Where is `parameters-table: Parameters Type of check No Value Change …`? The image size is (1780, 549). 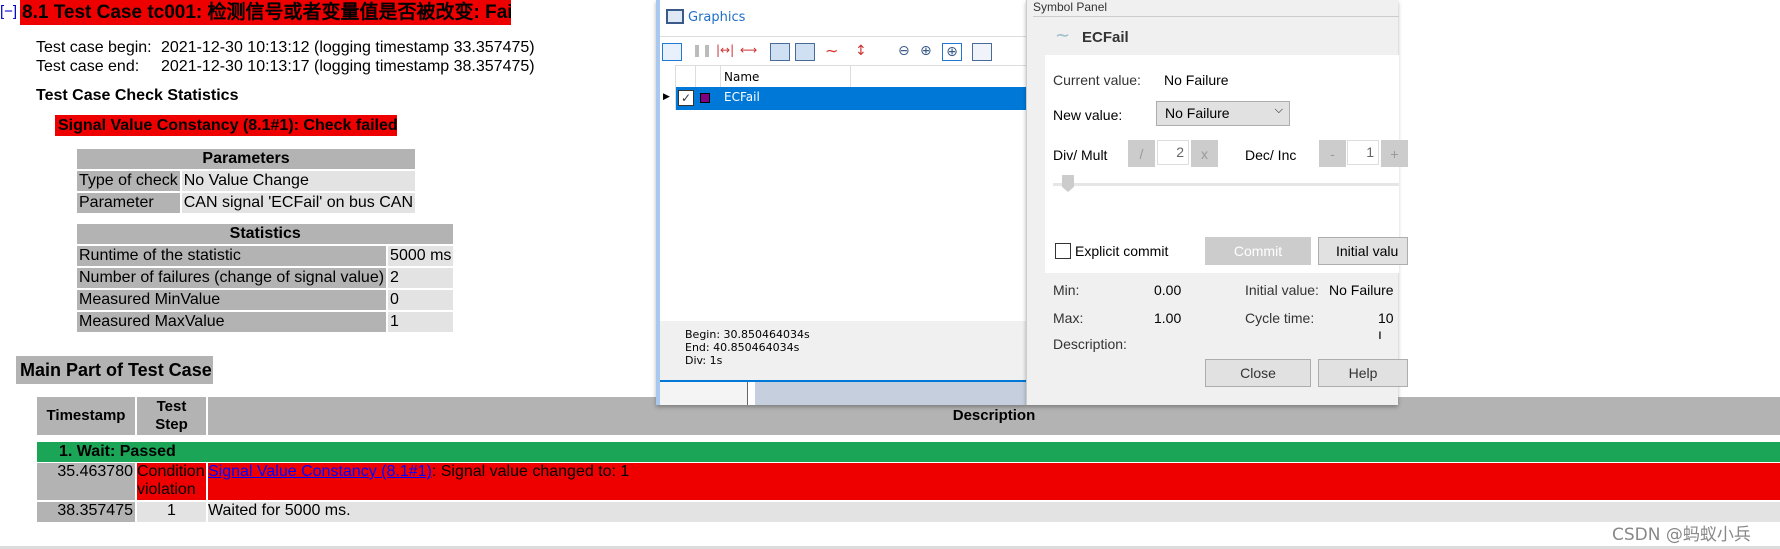
parameters-table: Parameters Type of check No Value Change … is located at coordinates (246, 181).